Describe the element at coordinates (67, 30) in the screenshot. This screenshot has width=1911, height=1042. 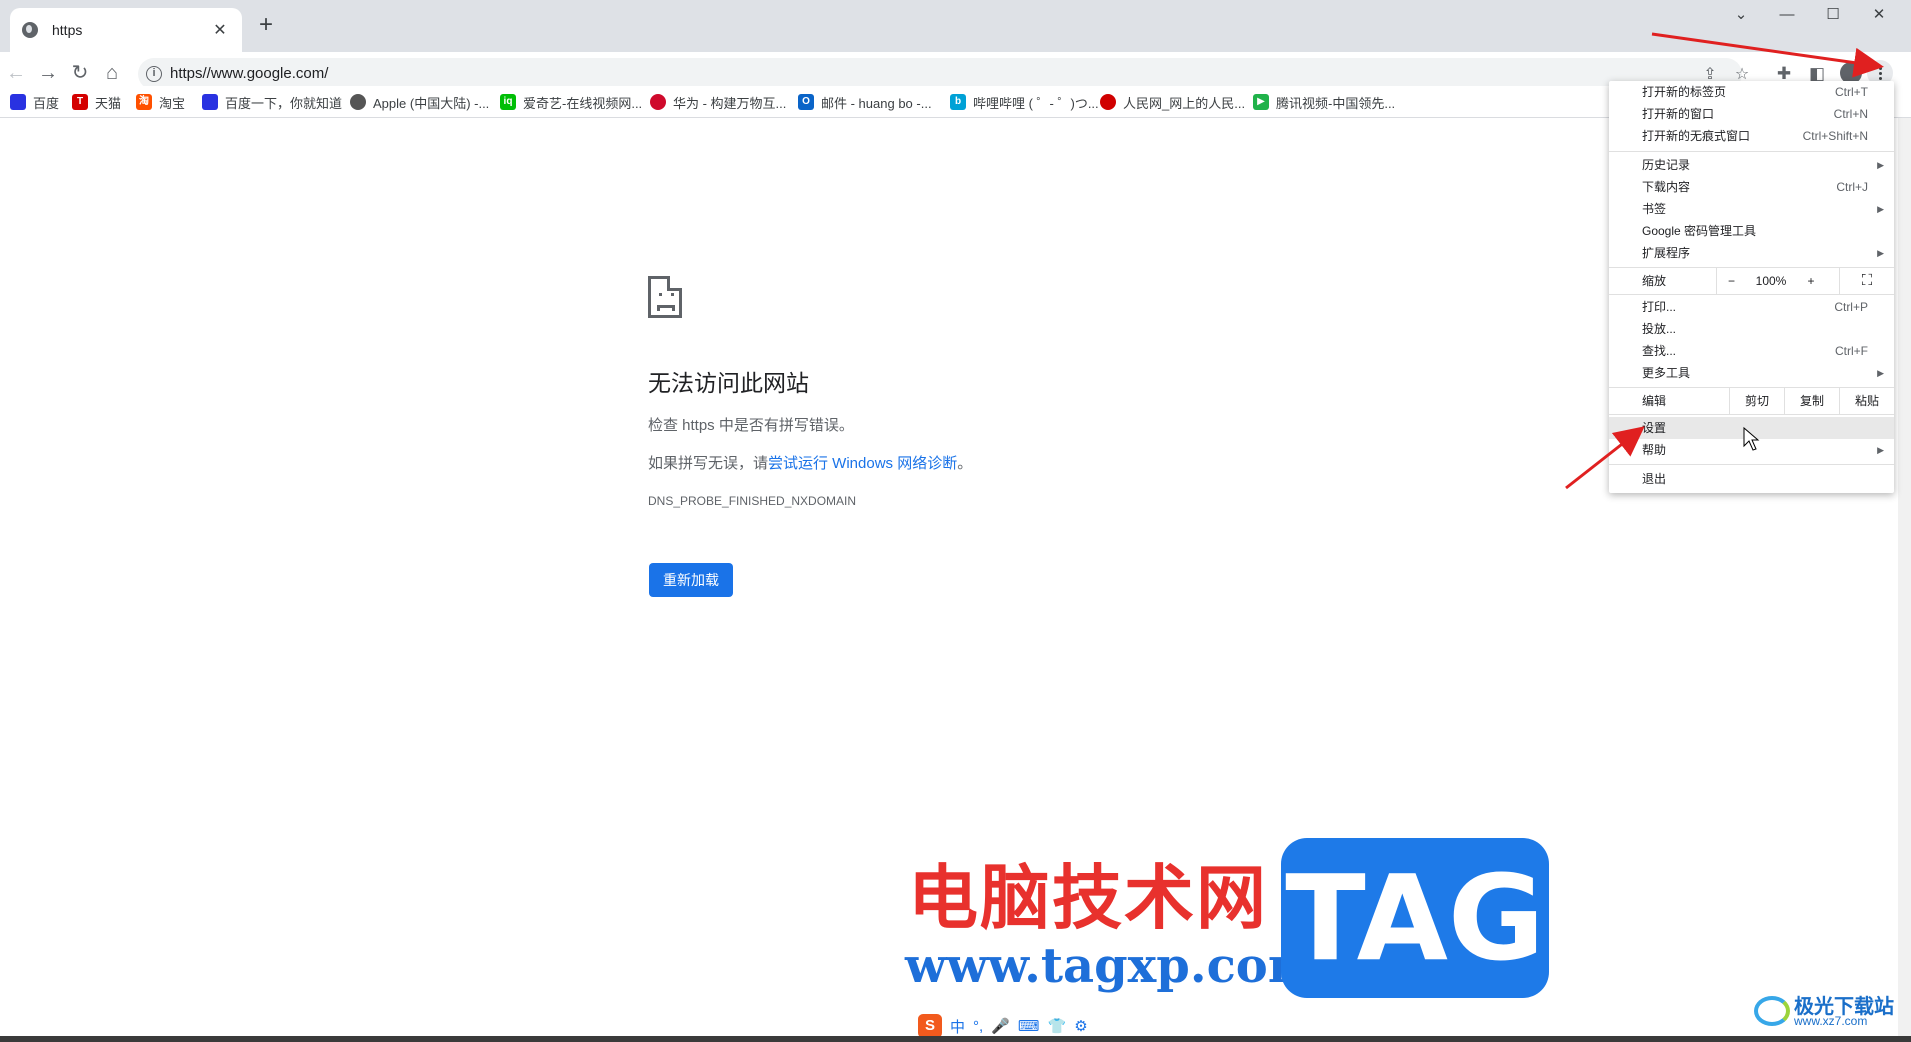
I see `tab-title: https` at that location.